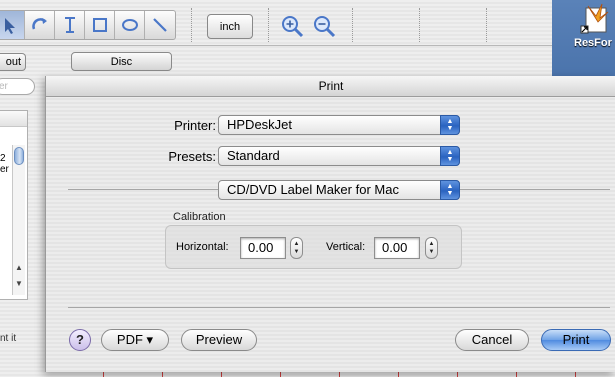  What do you see at coordinates (535, 189) in the screenshot?
I see `panel-divider-right` at bounding box center [535, 189].